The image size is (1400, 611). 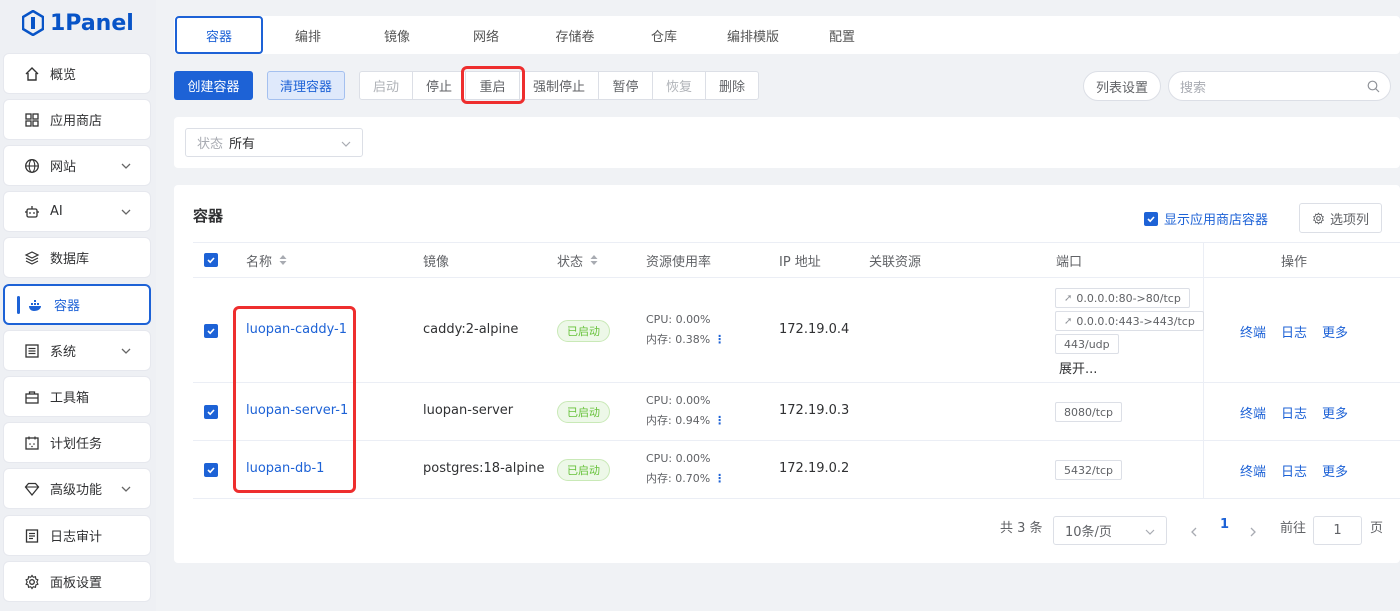 What do you see at coordinates (285, 468) in the screenshot?
I see `container-name-link: luopan-db-1` at bounding box center [285, 468].